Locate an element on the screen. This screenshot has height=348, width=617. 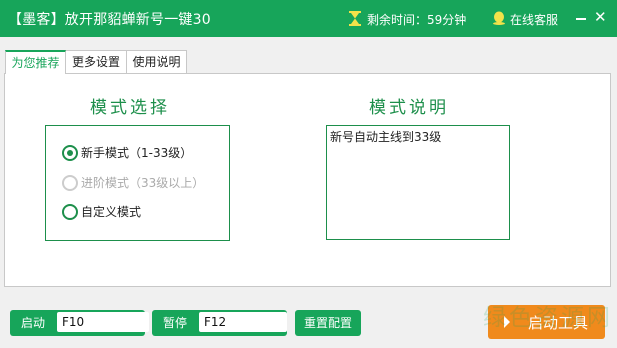
start-label: 启动 is located at coordinates (33, 323).